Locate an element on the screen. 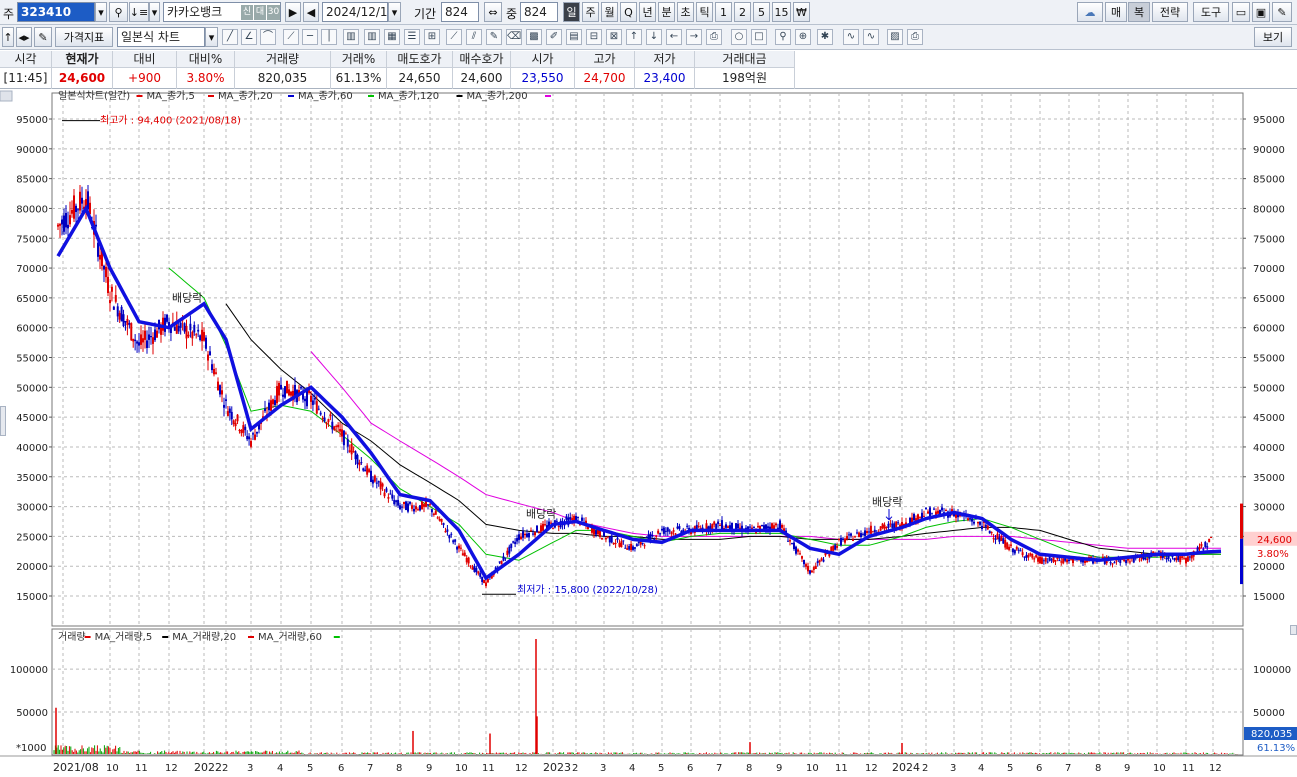 The width and height of the screenshot is (1297, 777). tf-15: 15 is located at coordinates (781, 12).